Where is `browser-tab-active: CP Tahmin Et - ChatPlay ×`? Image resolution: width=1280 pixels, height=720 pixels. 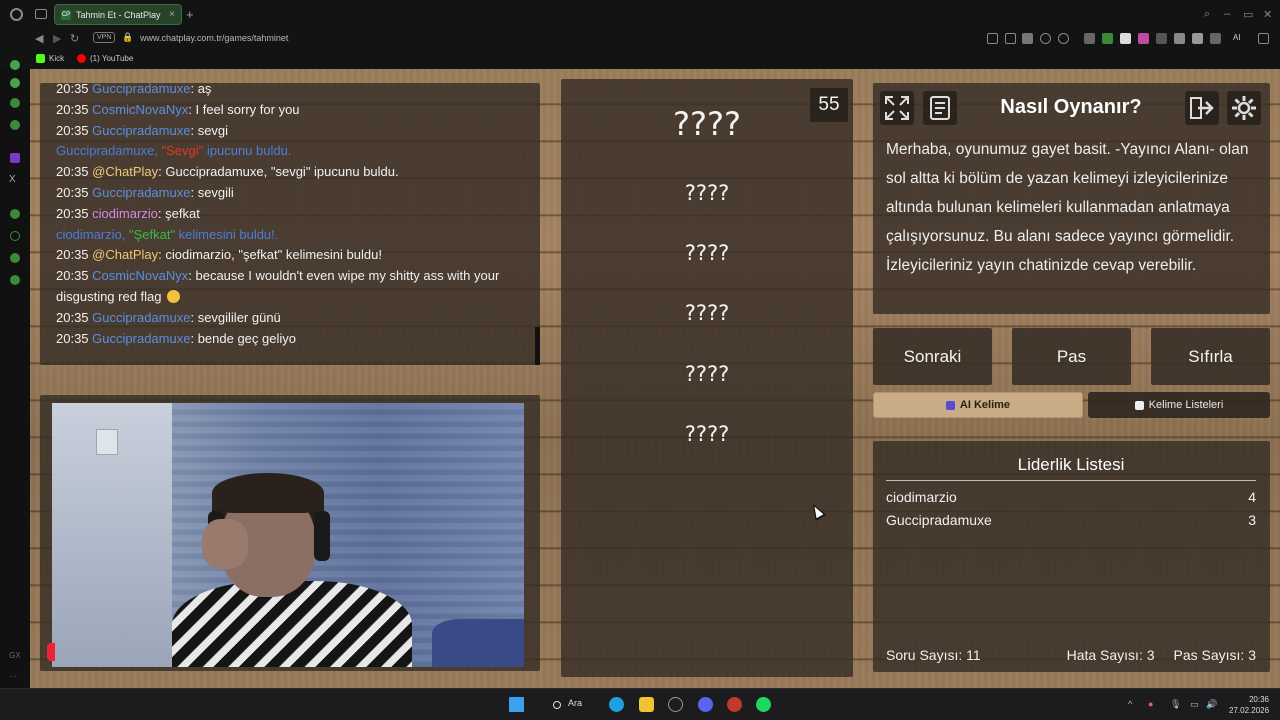
browser-tab-active: CP Tahmin Et - ChatPlay × is located at coordinates (118, 14).